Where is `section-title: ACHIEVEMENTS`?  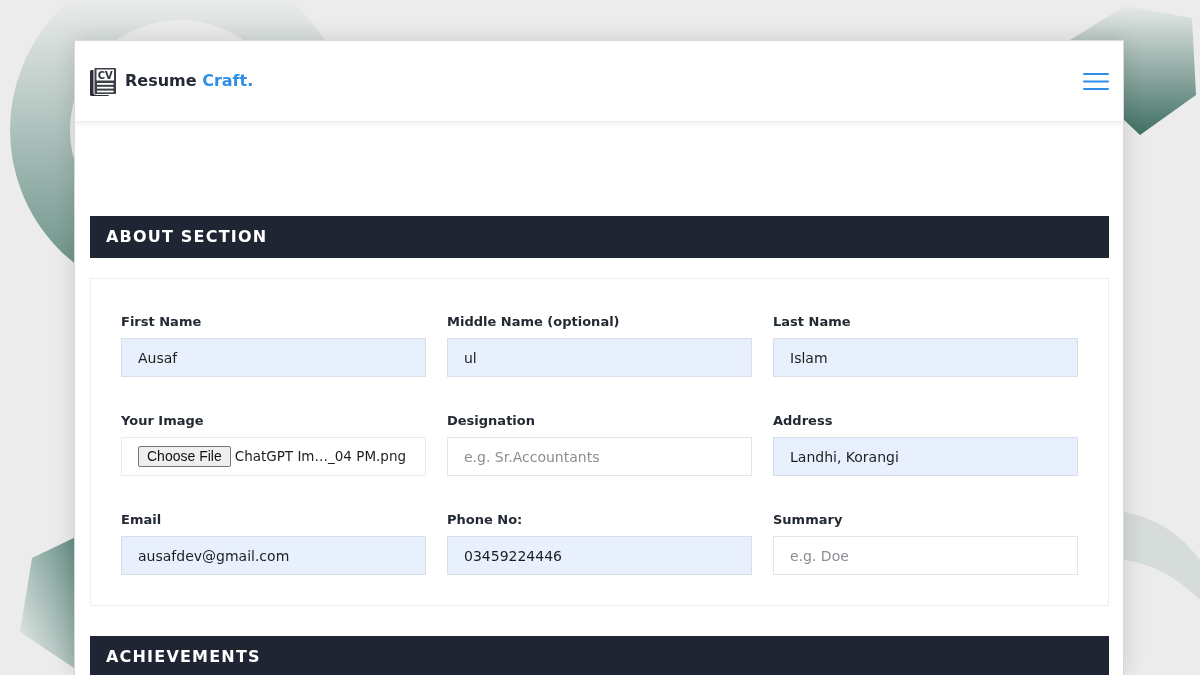
section-title: ACHIEVEMENTS is located at coordinates (183, 657).